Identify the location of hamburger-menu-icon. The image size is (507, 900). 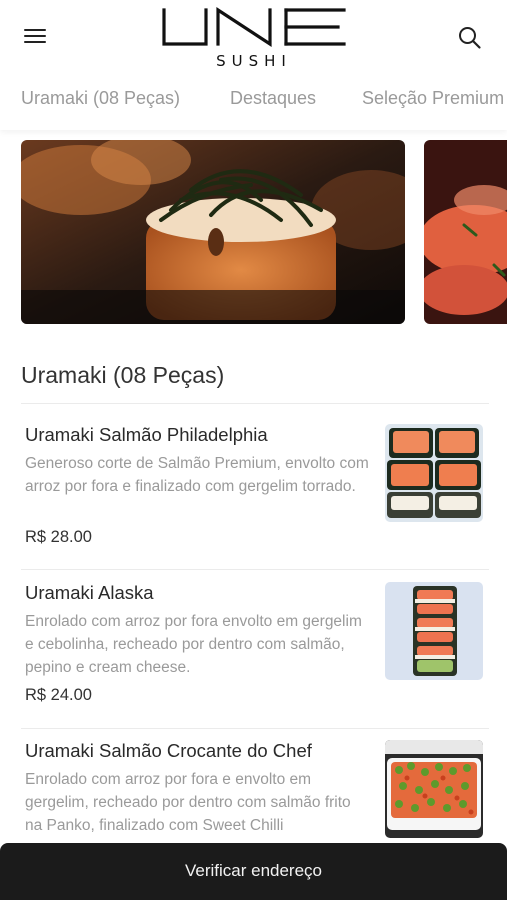
(35, 36).